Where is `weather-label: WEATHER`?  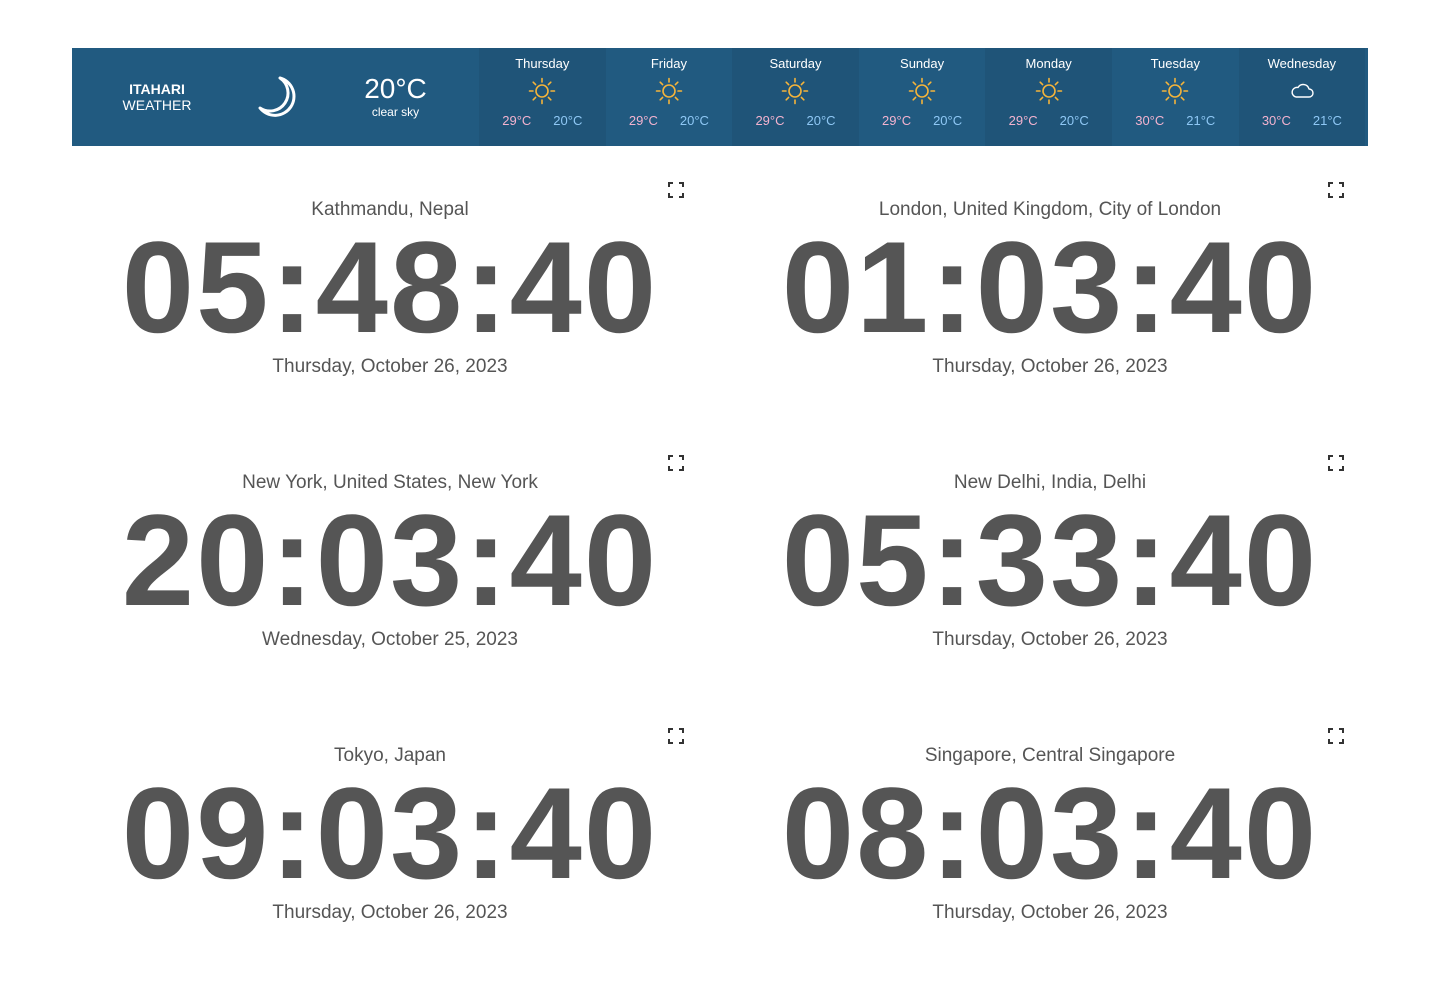
weather-label: WEATHER is located at coordinates (157, 105).